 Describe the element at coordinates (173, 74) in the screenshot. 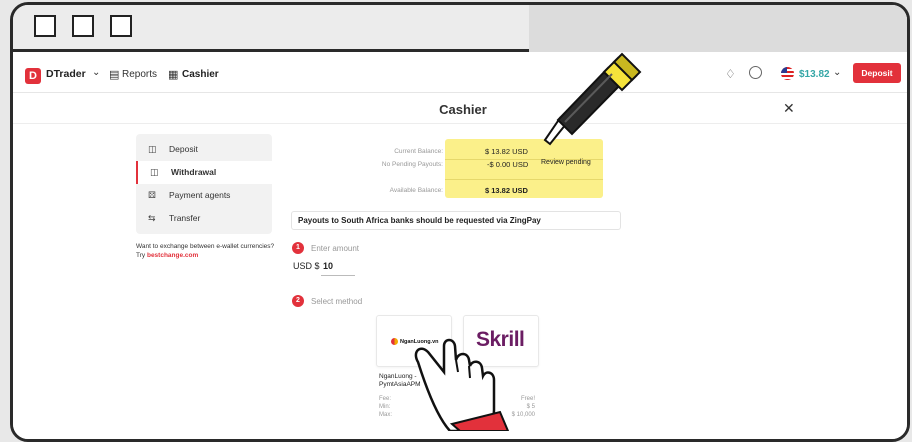

I see `cashier-icon: ▦` at that location.